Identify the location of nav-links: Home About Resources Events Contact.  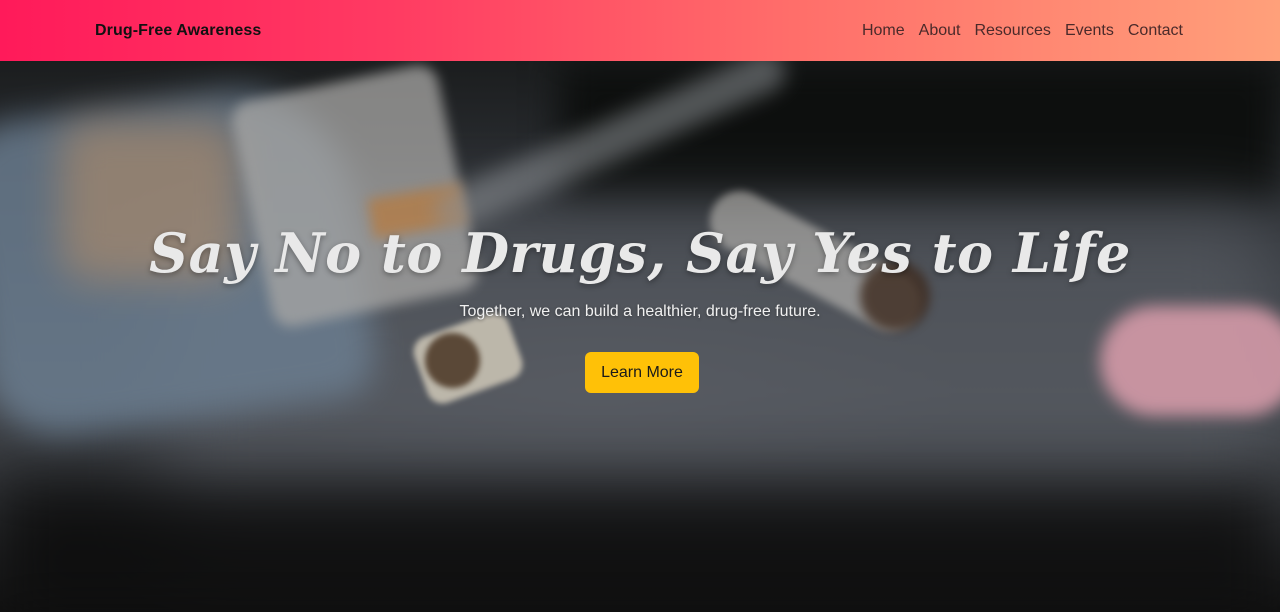
(1022, 31).